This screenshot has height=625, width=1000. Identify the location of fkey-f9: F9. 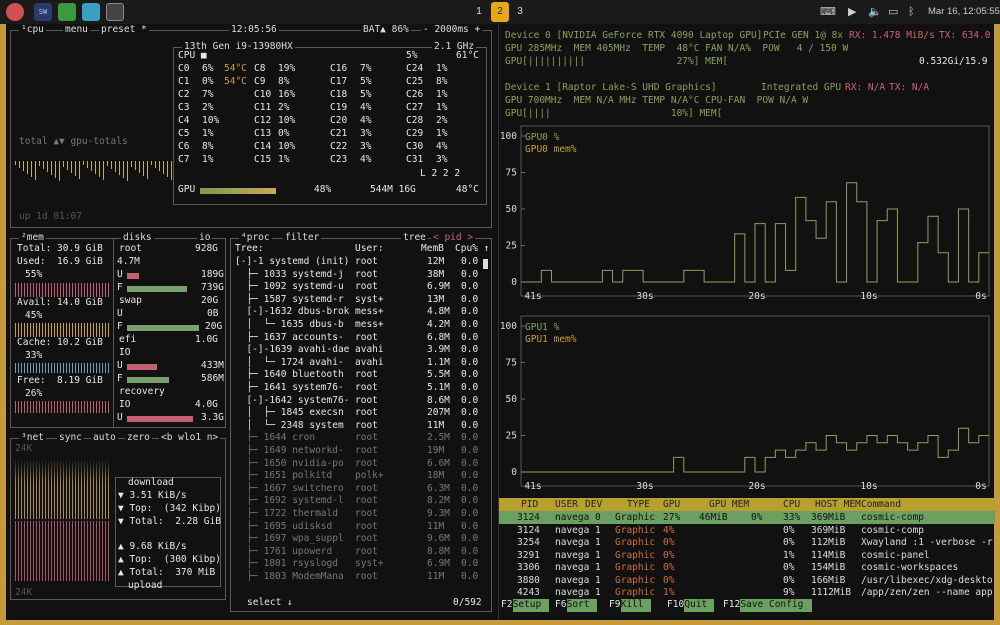
(614, 605).